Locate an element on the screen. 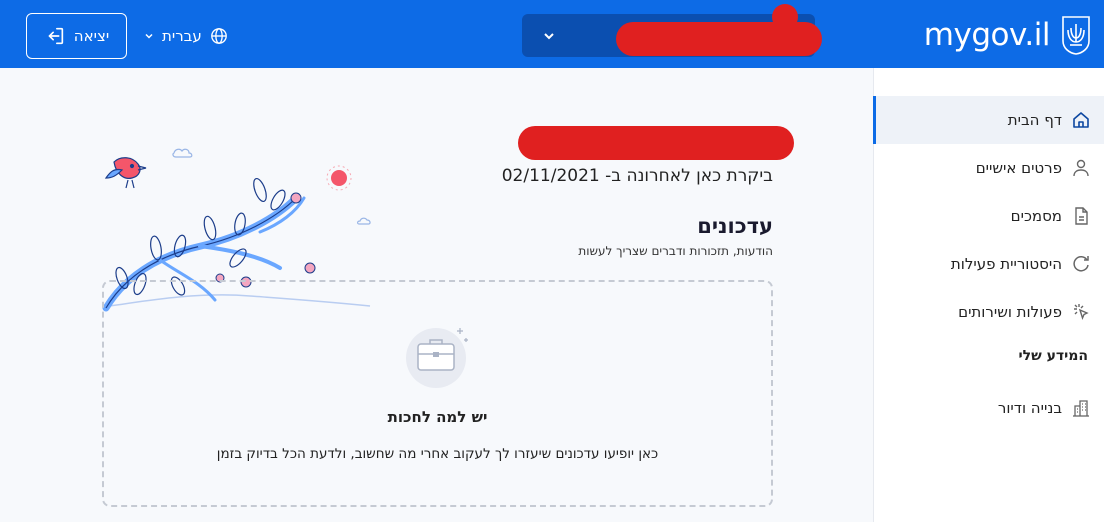  history-icon is located at coordinates (1081, 264).